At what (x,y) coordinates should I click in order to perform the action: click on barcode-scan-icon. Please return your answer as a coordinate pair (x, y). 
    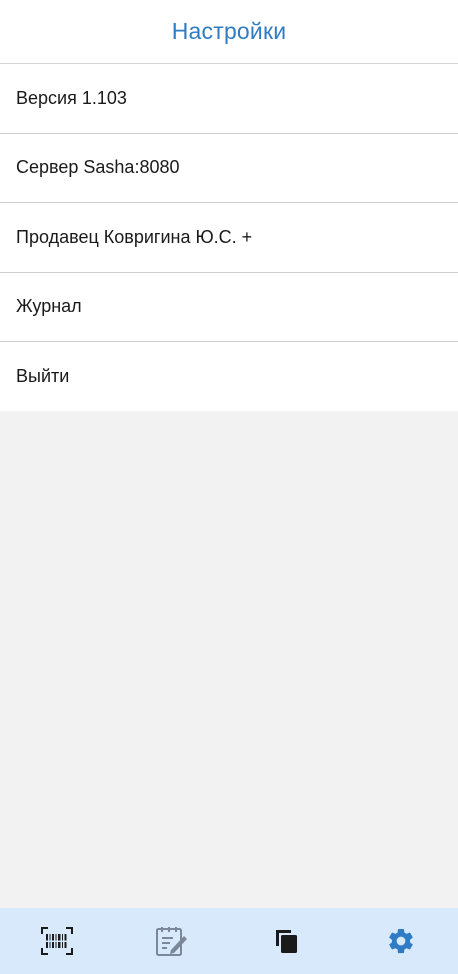
    Looking at the image, I should click on (57, 941).